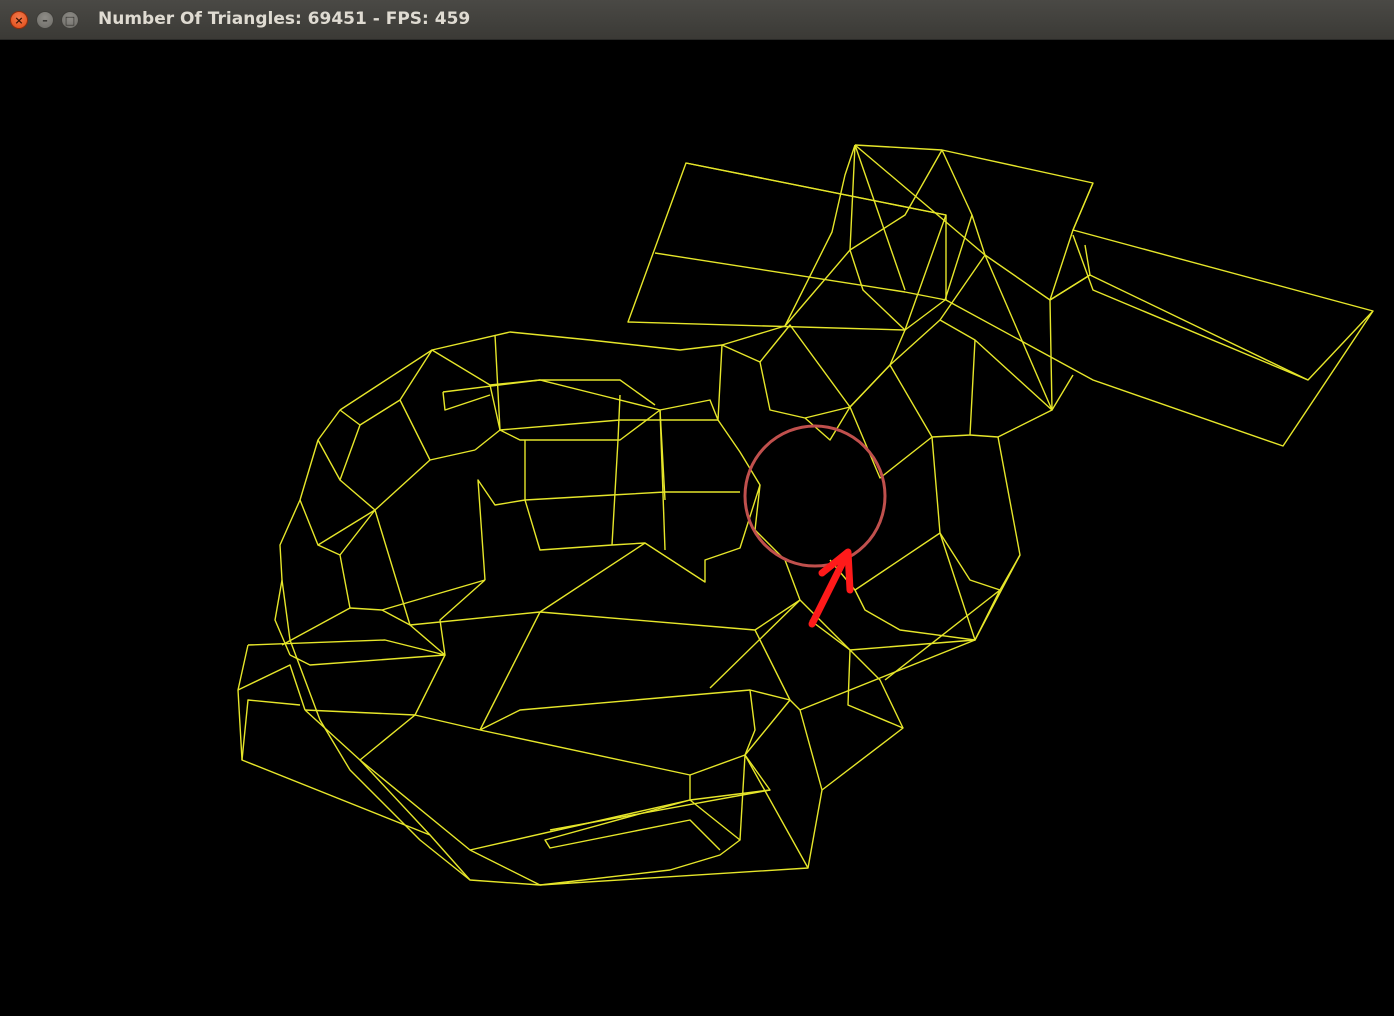  I want to click on annotation-circle, so click(815, 496).